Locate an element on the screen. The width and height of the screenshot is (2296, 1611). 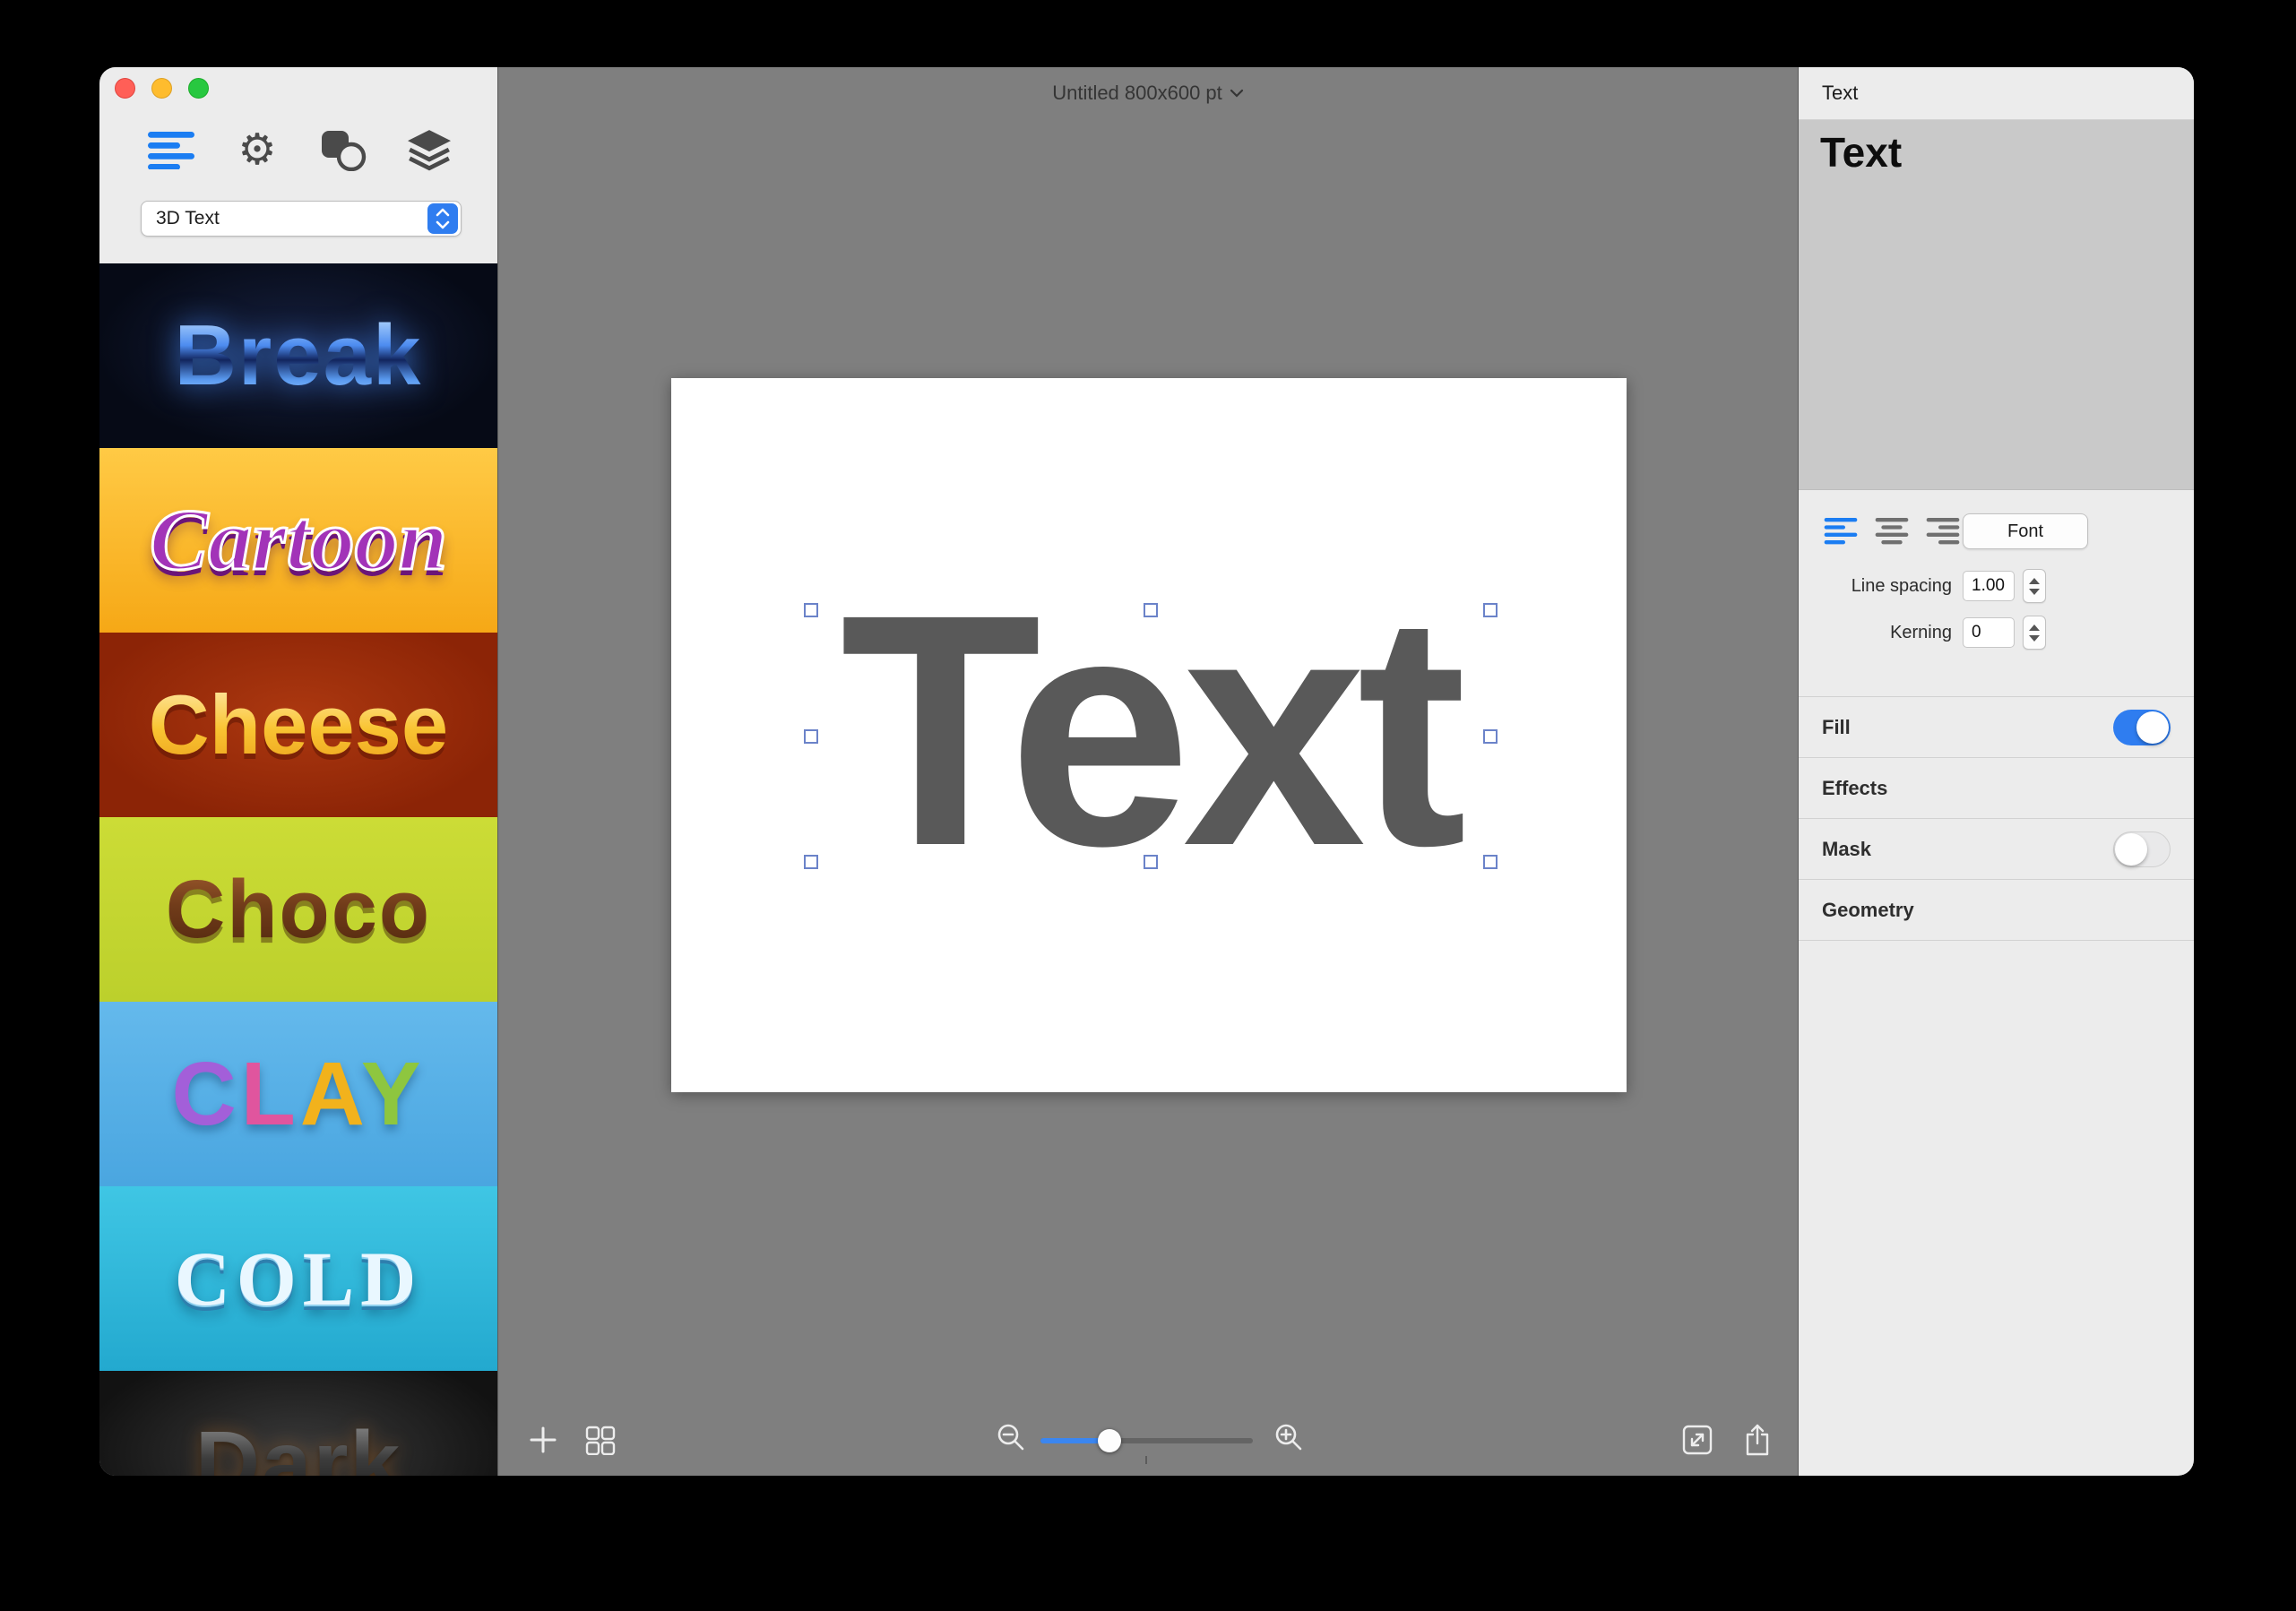
section-geometry: Geometry is located at coordinates (1996, 911).